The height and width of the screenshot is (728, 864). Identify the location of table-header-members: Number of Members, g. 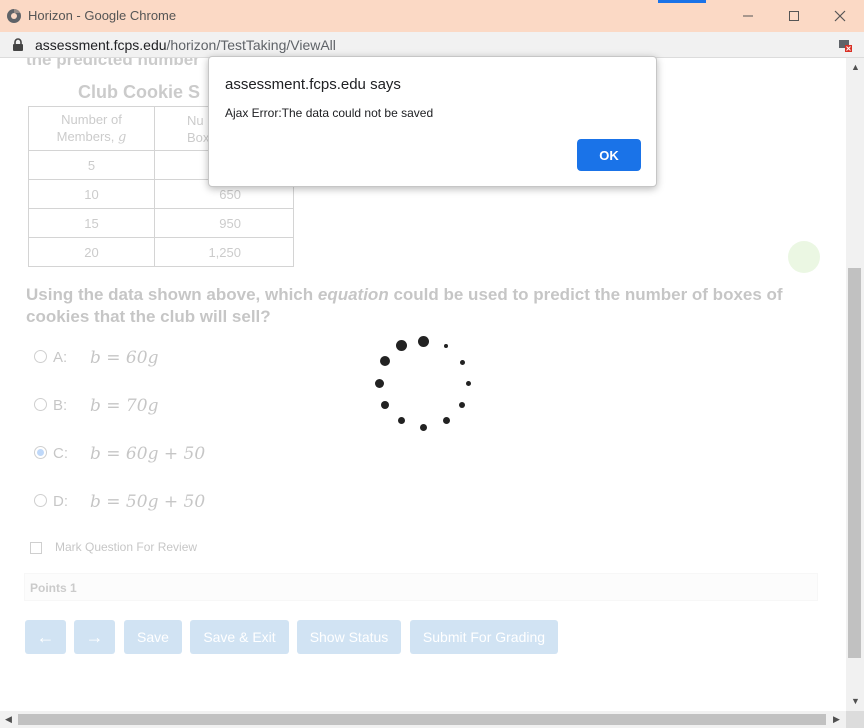
(91, 128).